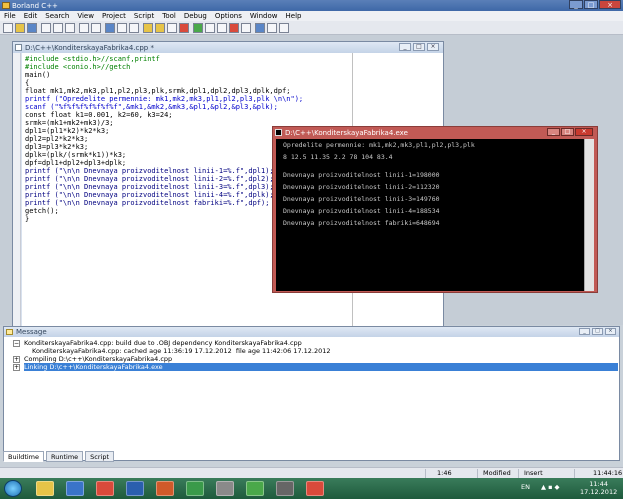 The width and height of the screenshot is (623, 499). I want to click on evaluate-icon, so click(272, 28).